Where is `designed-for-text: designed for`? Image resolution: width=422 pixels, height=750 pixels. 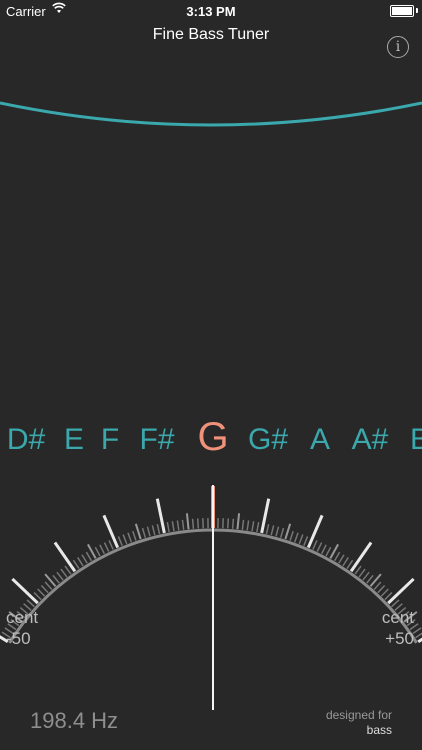 designed-for-text: designed for is located at coordinates (358, 715).